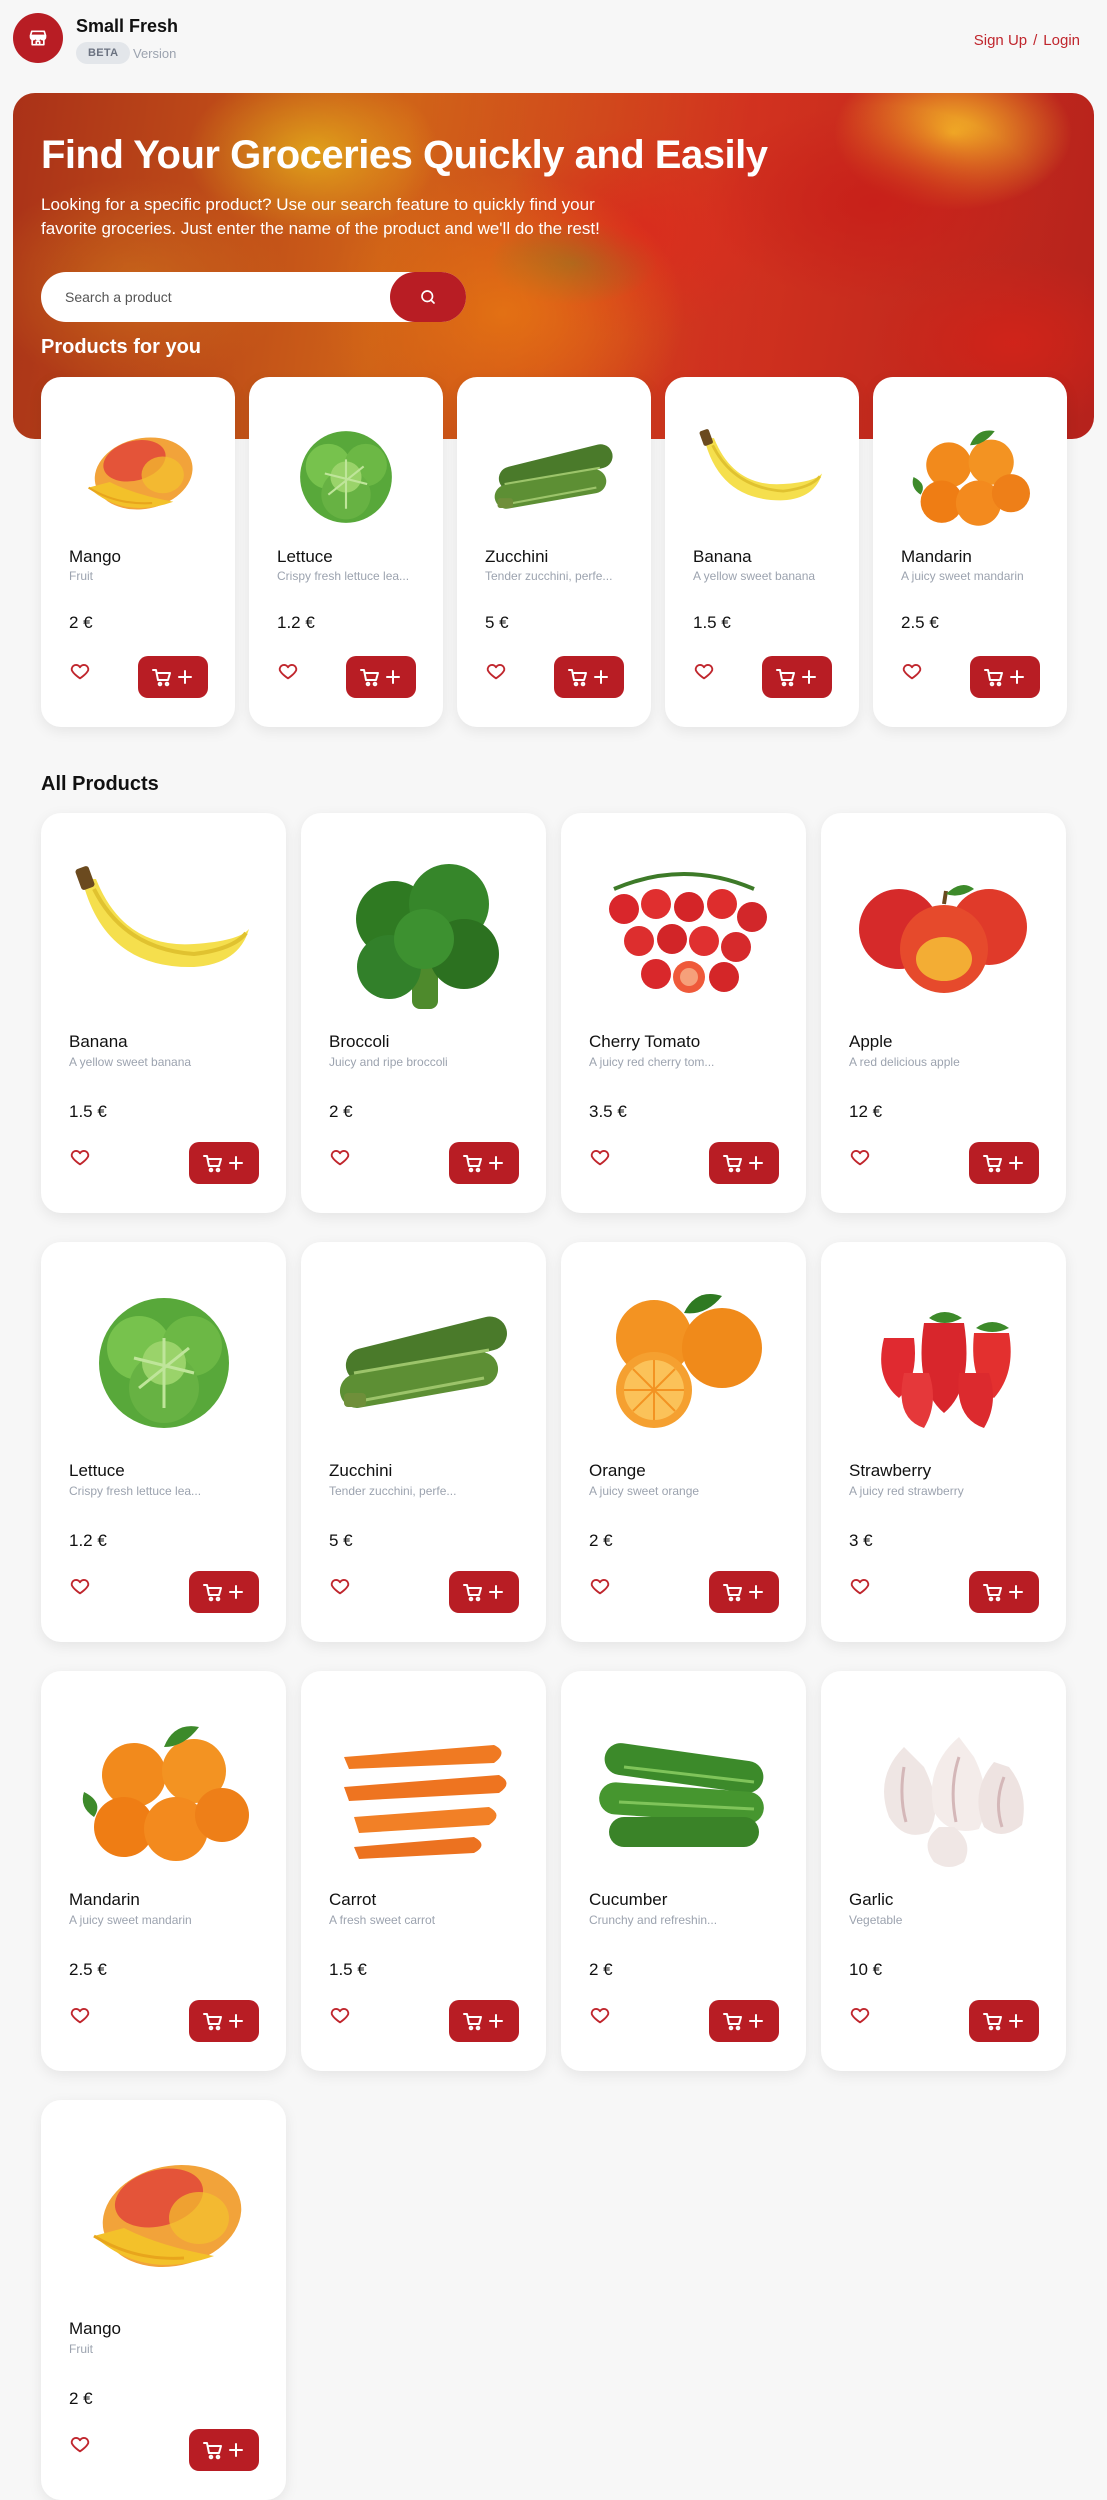  What do you see at coordinates (942, 939) in the screenshot?
I see `apple-image` at bounding box center [942, 939].